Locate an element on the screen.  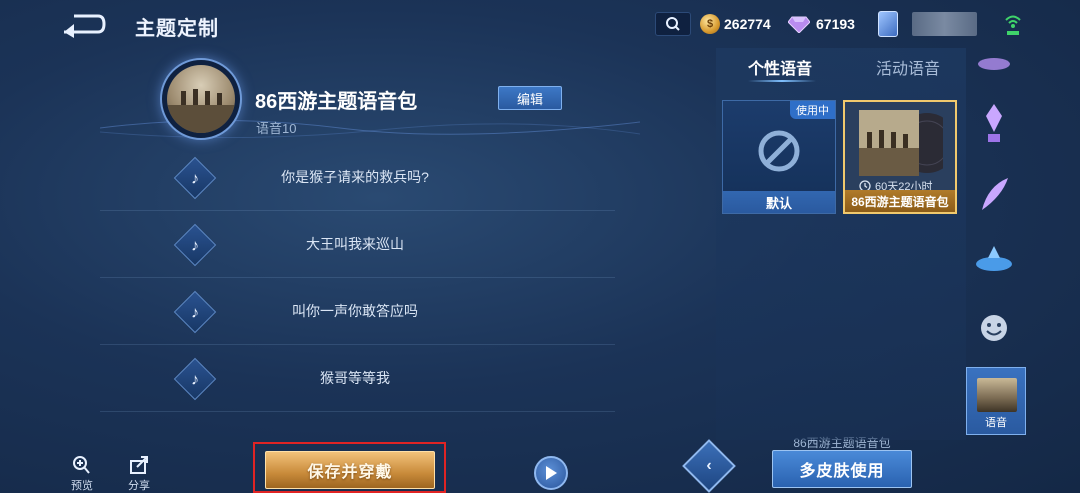
voice-line-text: 叫你一声你敢答应吗 is located at coordinates (355, 311).